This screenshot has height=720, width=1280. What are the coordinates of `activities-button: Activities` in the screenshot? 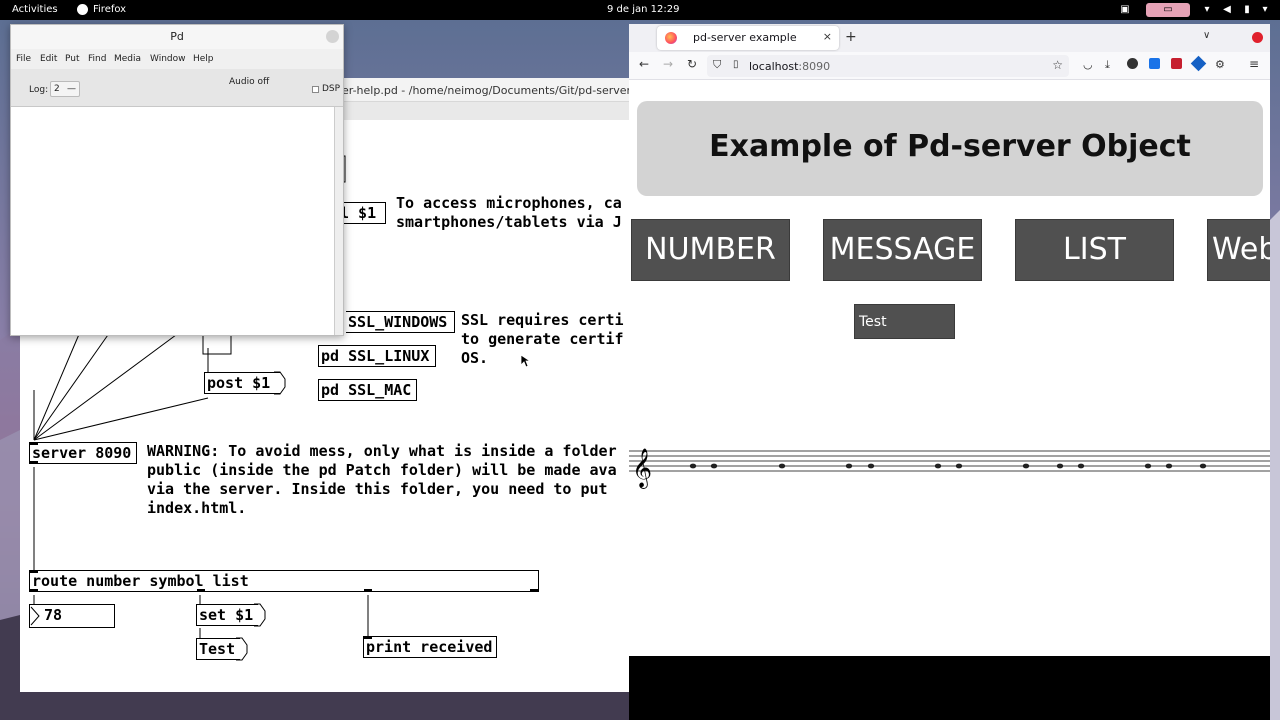 It's located at (35, 10).